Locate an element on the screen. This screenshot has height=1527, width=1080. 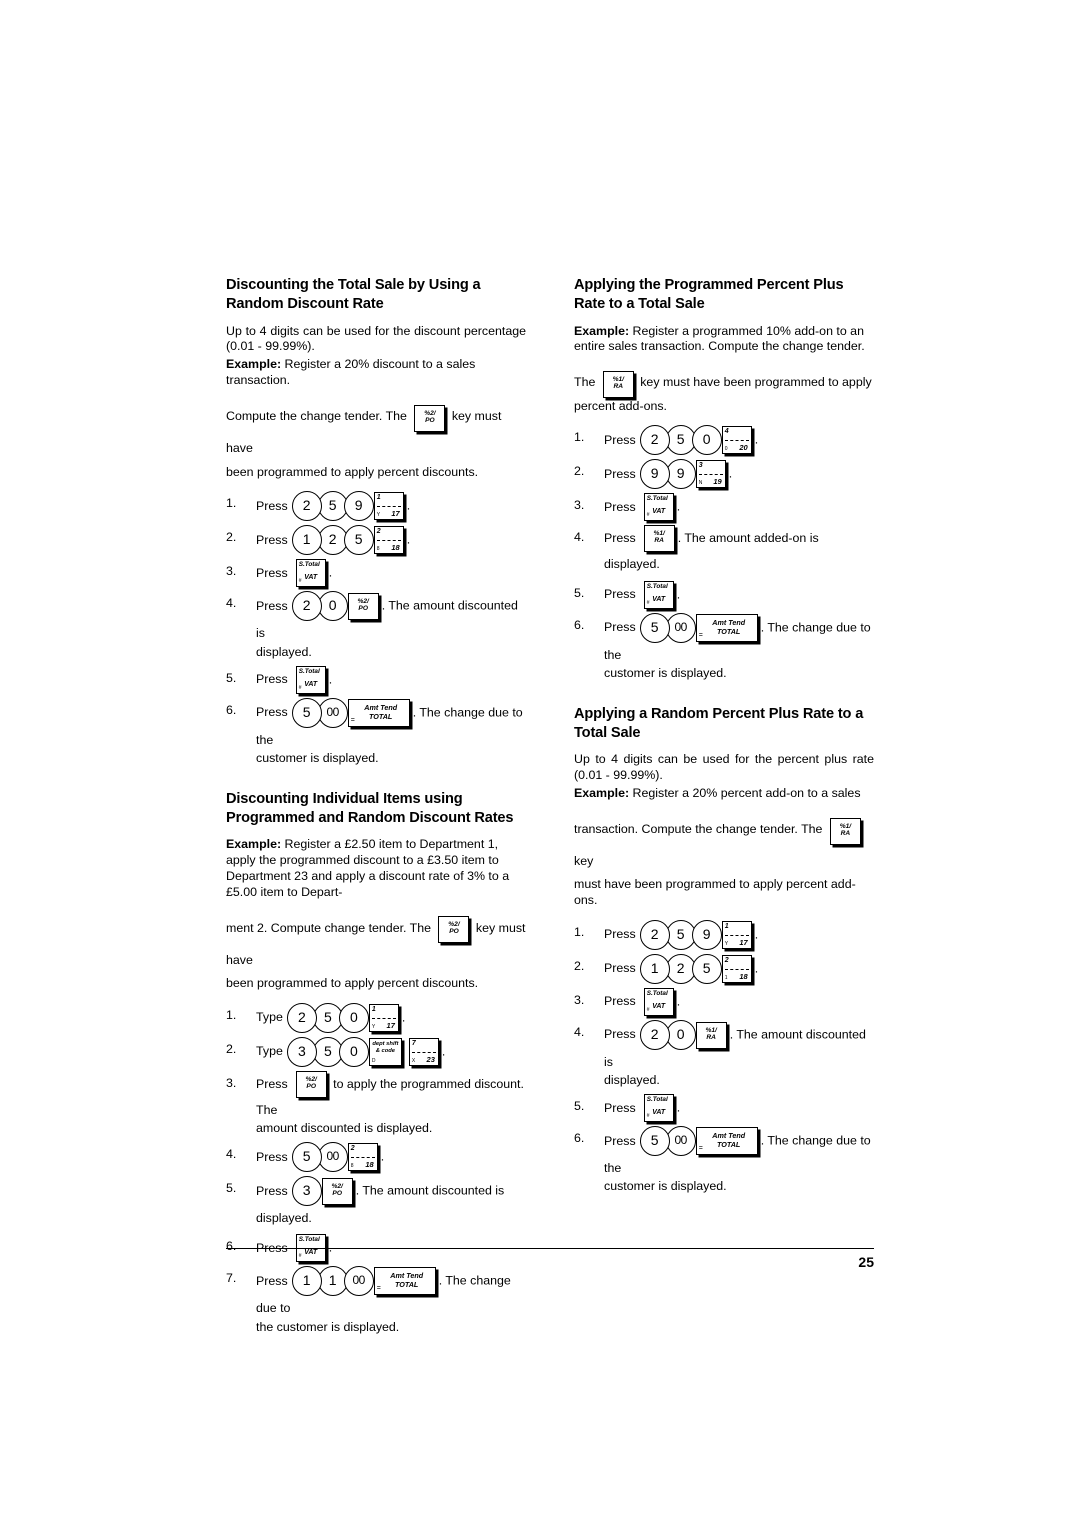
step-text: . is located at coordinates (756, 934).